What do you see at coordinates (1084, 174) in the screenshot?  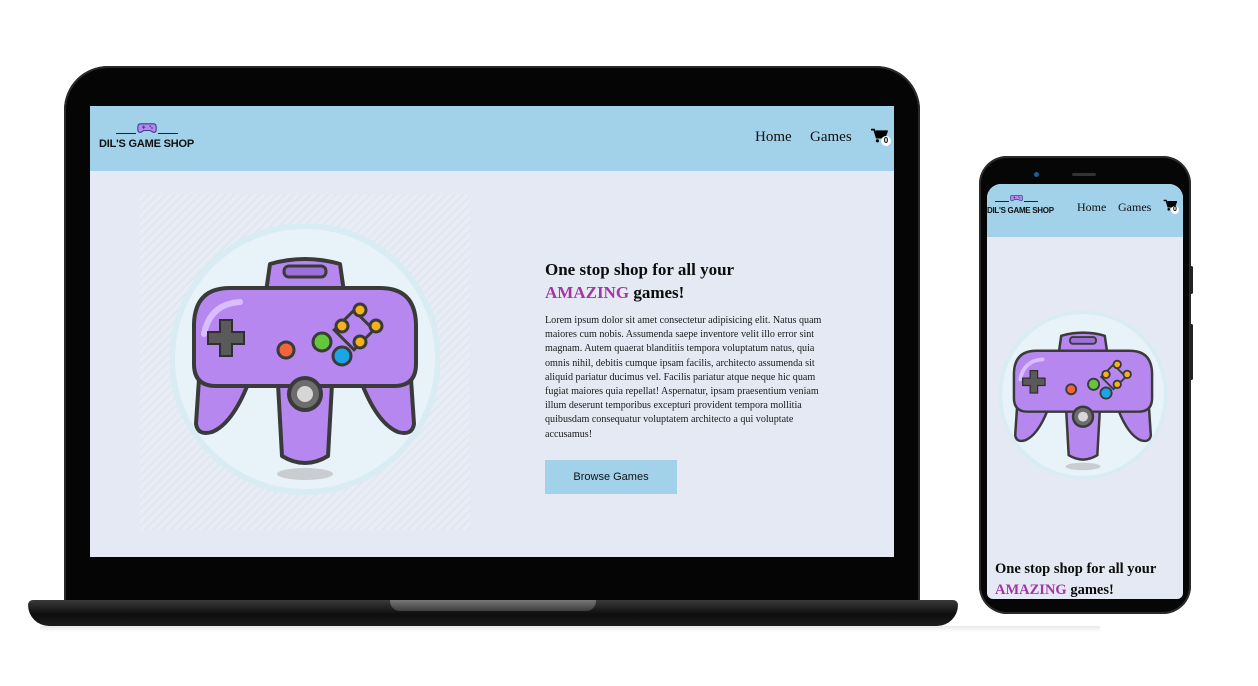 I see `phone-speaker` at bounding box center [1084, 174].